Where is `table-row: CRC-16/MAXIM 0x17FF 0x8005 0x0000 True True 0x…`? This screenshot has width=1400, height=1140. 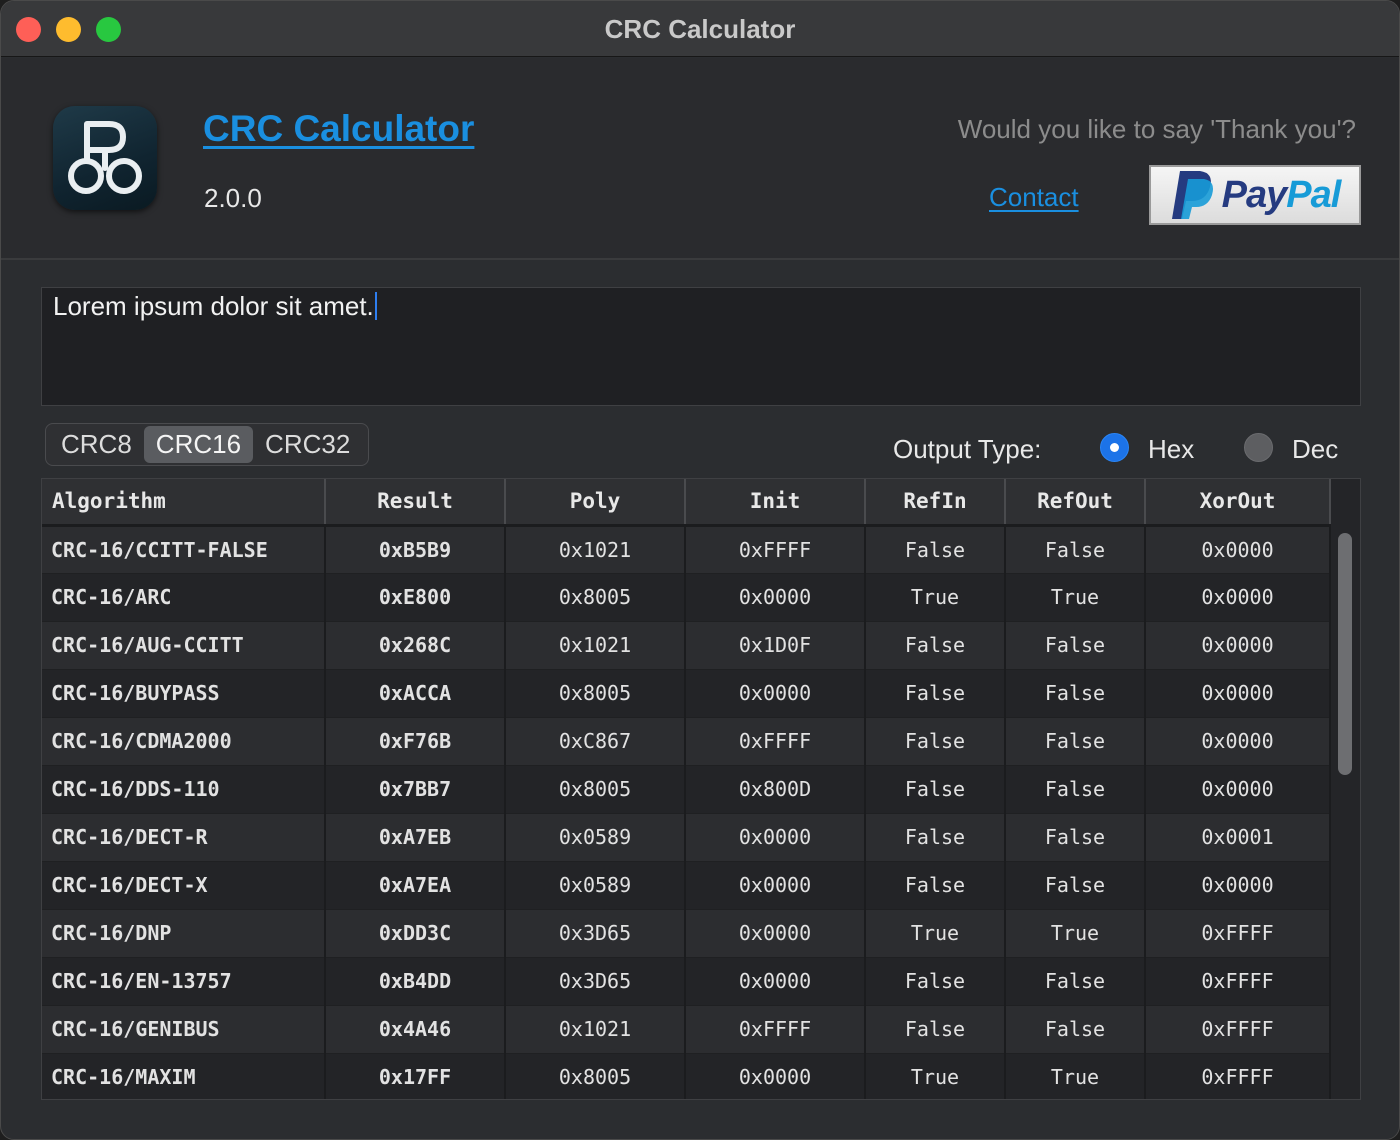 table-row: CRC-16/MAXIM 0x17FF 0x8005 0x0000 True True 0x… is located at coordinates (686, 1076).